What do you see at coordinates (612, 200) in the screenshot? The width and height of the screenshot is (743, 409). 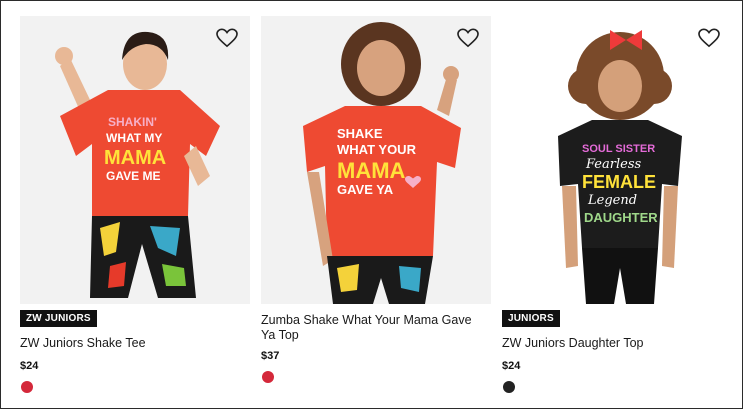 I see `shirt-print-line: Legend` at bounding box center [612, 200].